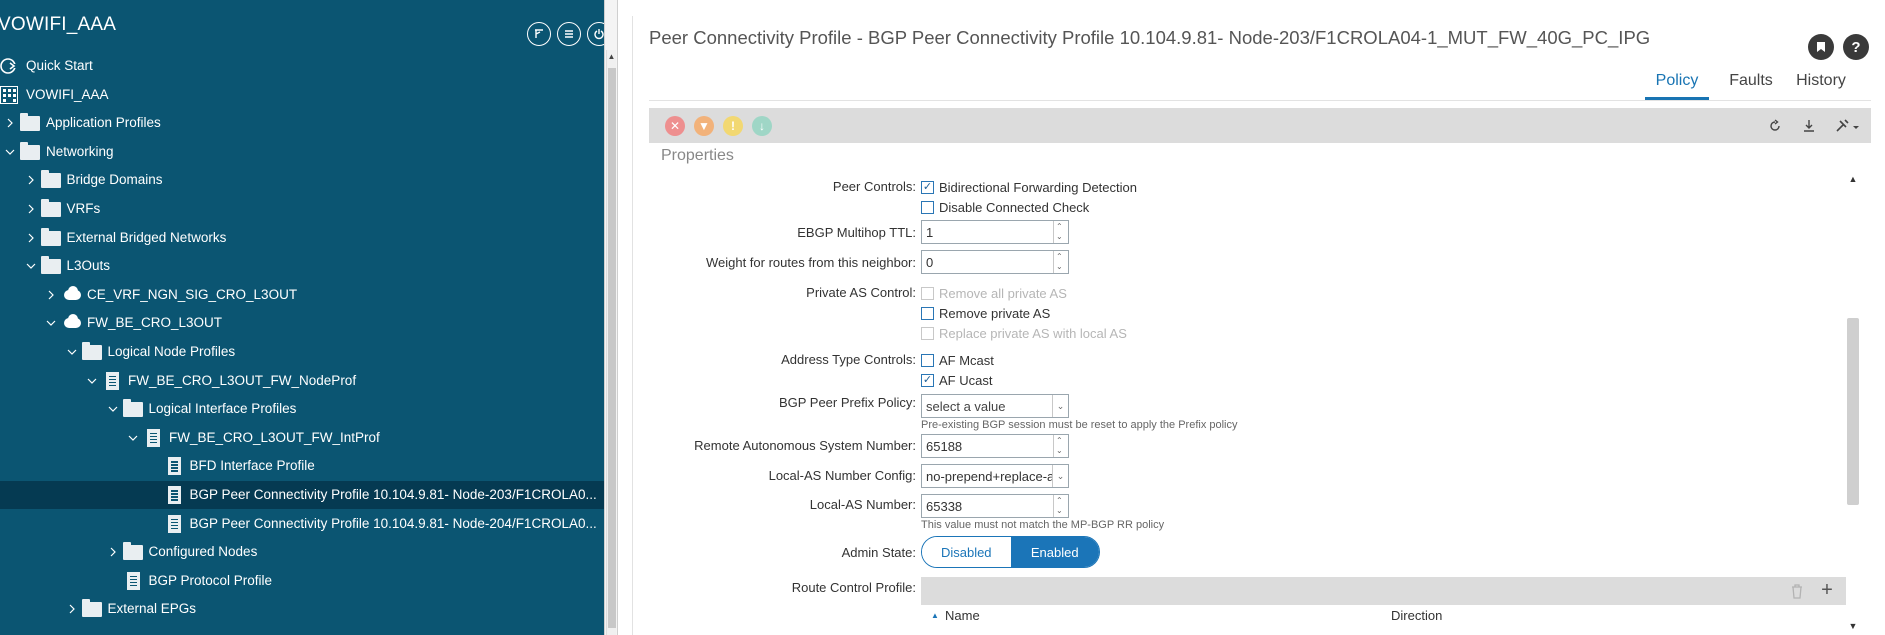  Describe the element at coordinates (944, 506) in the screenshot. I see `local-as-number-value: 65338` at that location.